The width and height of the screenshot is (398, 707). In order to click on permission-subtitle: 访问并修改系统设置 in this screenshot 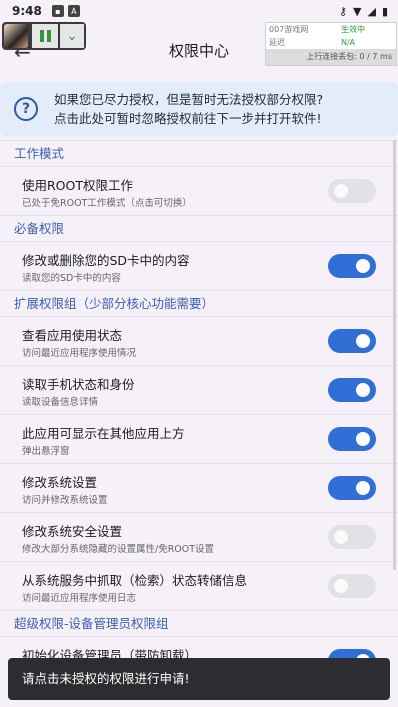, I will do `click(65, 500)`.